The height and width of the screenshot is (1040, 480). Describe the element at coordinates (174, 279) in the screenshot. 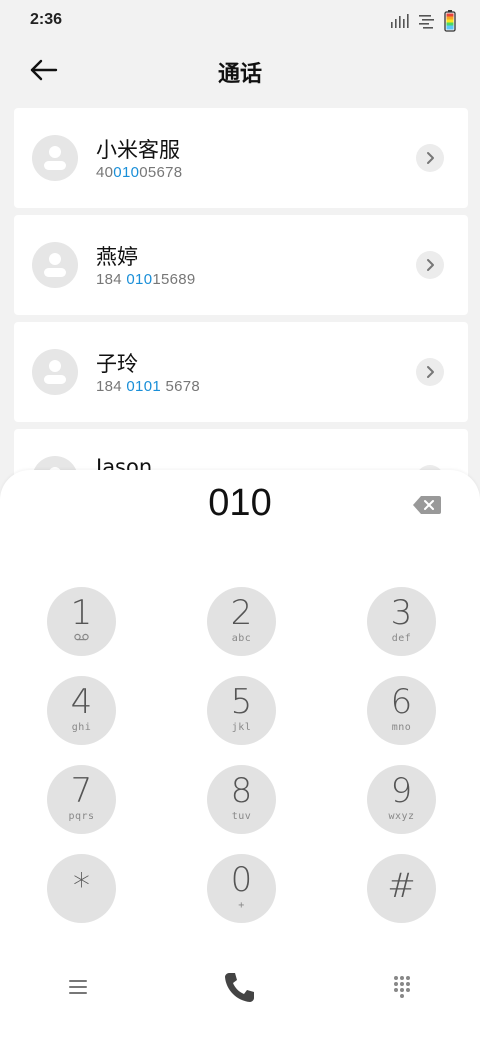

I see `number-part: 15689` at that location.